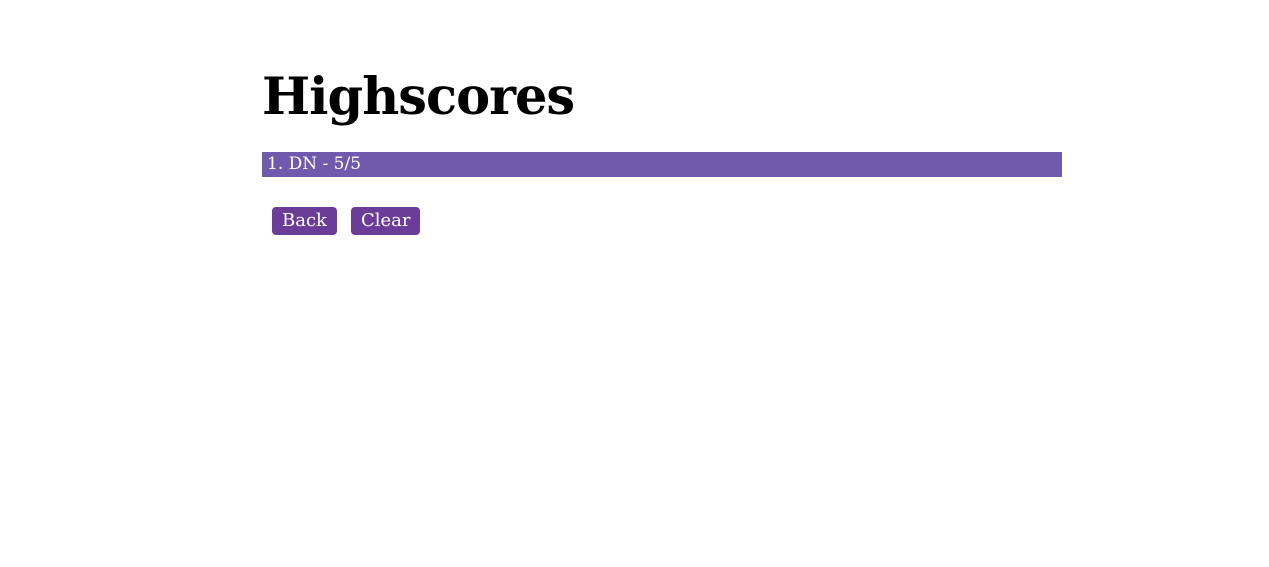 The width and height of the screenshot is (1269, 567). I want to click on highscore-list: 1. DN - 5/5, so click(662, 164).